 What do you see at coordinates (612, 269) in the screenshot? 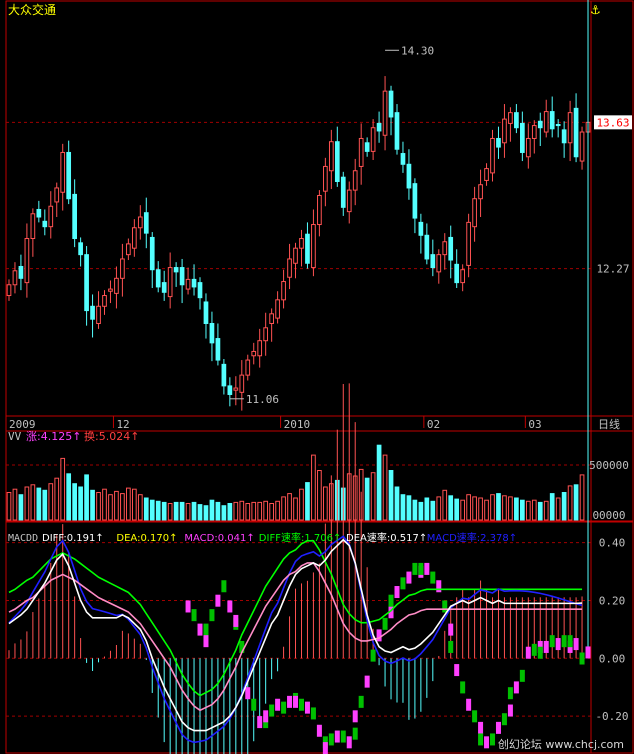
I see `price-tick-label: 12.27` at bounding box center [612, 269].